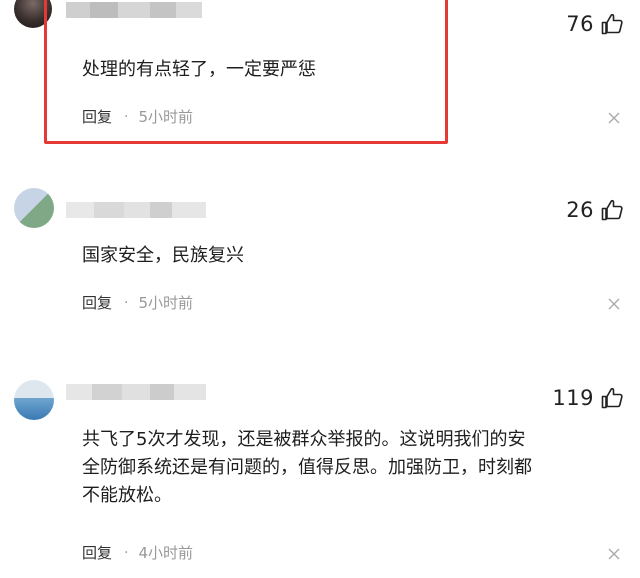  Describe the element at coordinates (307, 467) in the screenshot. I see `comment-text-line: 全防御系统还是有问题的，值得反思。加强防卫，时刻都` at that location.